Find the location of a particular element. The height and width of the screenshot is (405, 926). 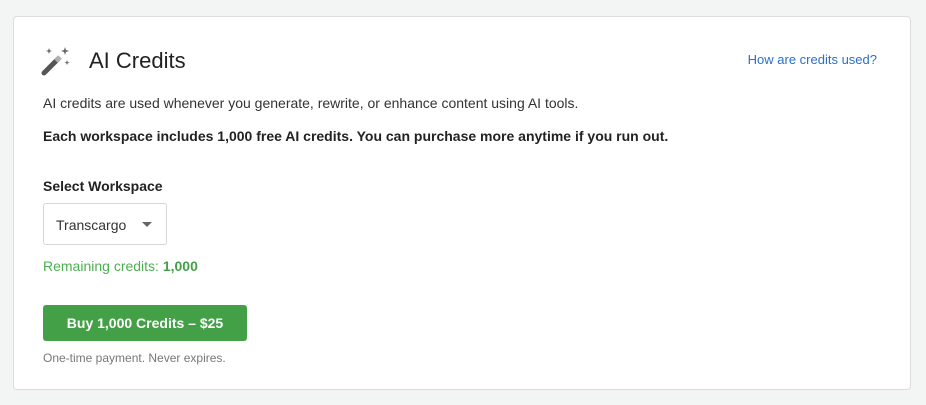

workspace-select: Transcargo is located at coordinates (105, 224).